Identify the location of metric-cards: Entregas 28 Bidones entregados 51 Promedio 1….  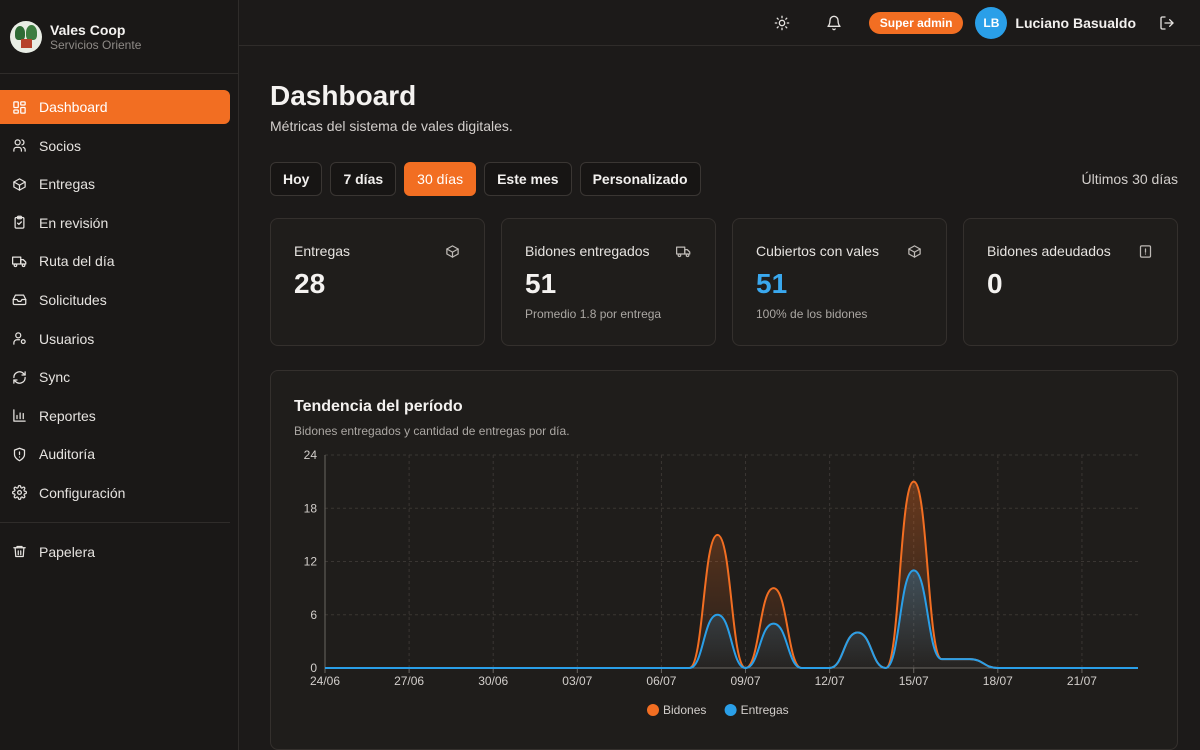
(724, 282).